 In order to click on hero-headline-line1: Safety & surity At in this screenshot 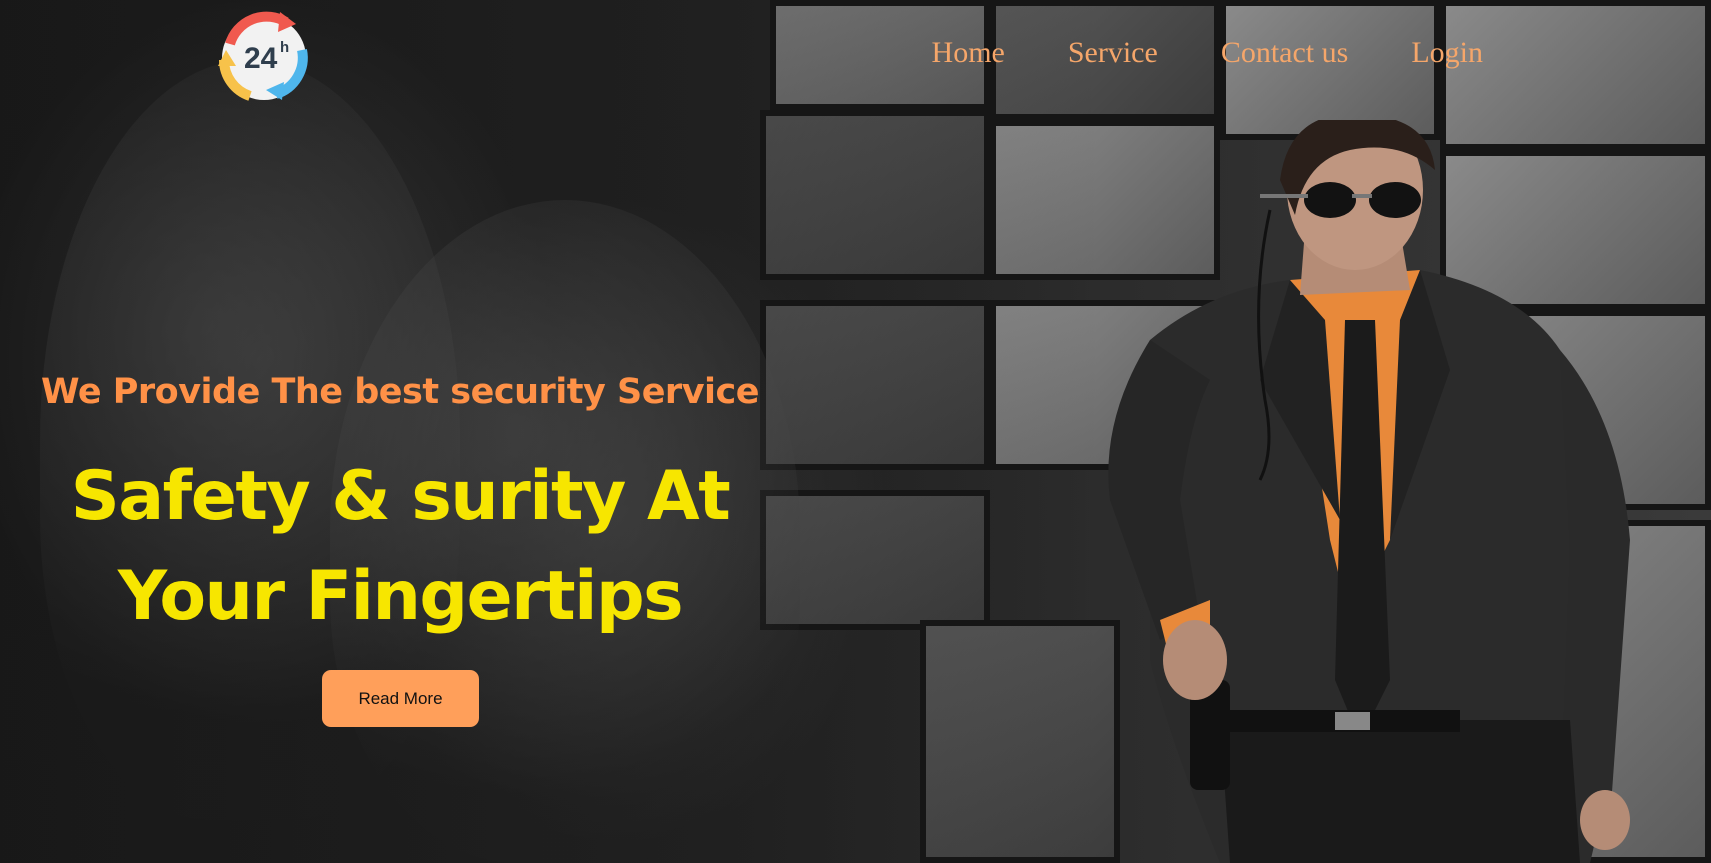, I will do `click(400, 496)`.